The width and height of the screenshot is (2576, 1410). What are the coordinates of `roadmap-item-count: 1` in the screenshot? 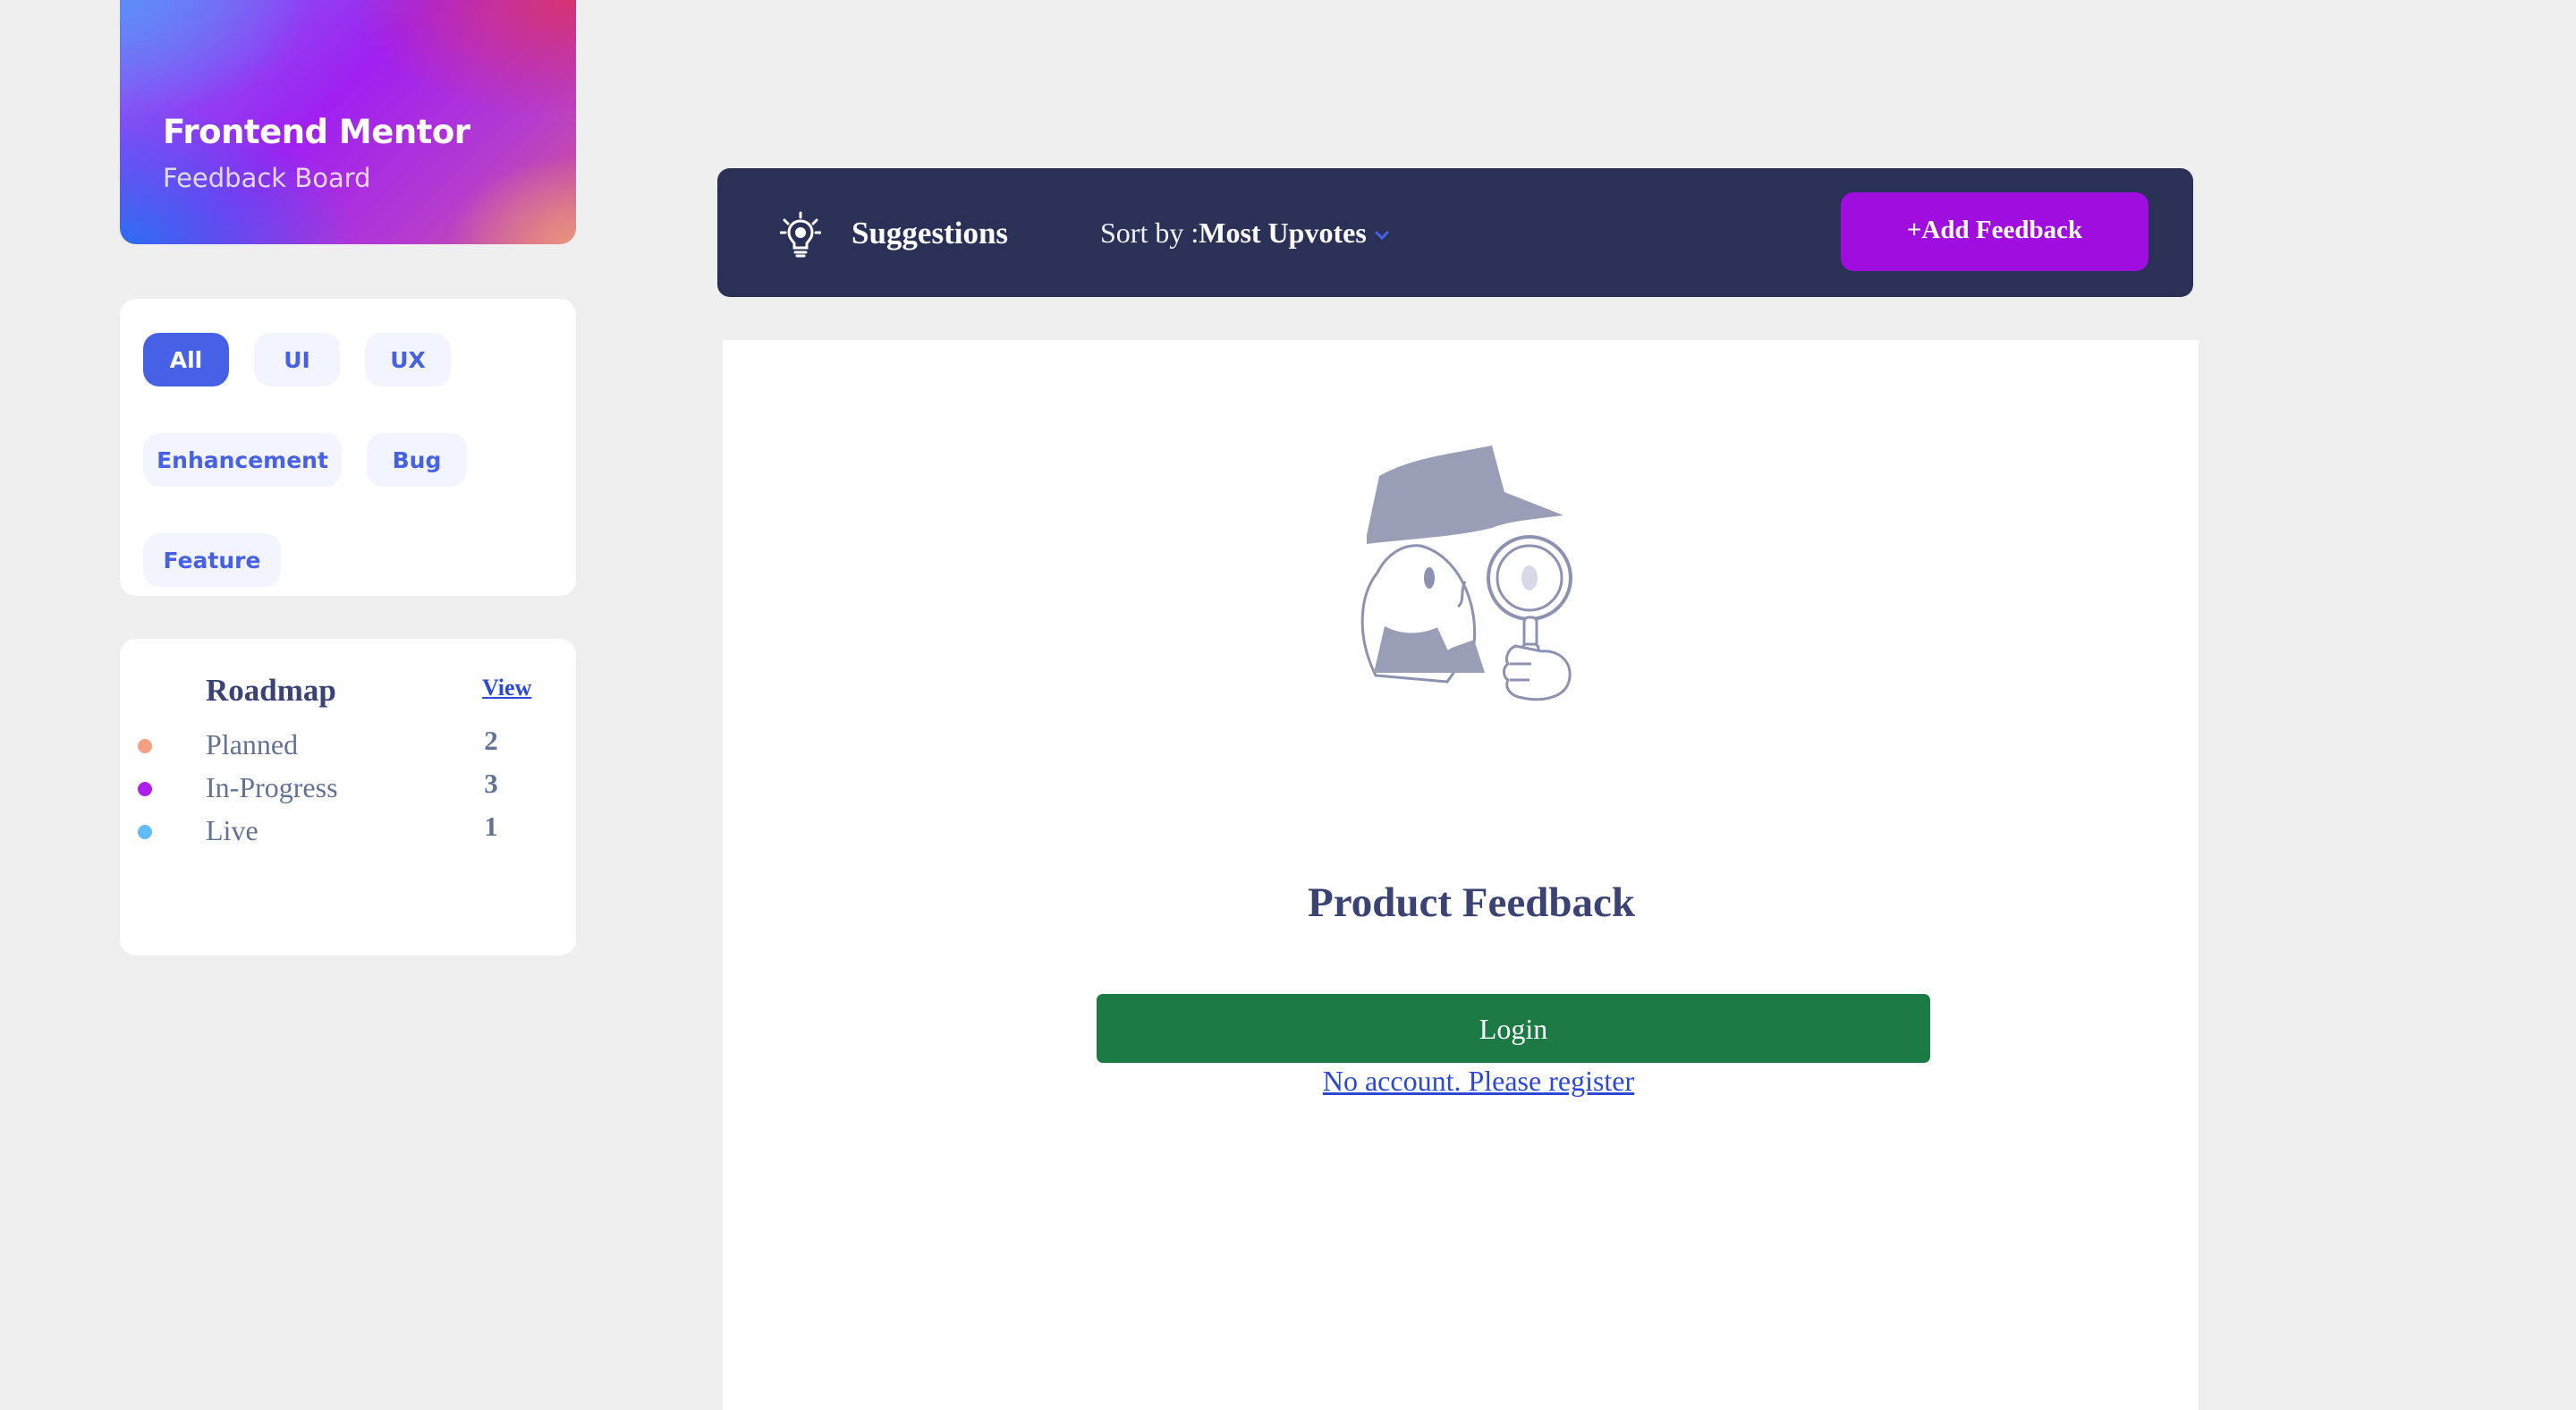 It's located at (491, 827).